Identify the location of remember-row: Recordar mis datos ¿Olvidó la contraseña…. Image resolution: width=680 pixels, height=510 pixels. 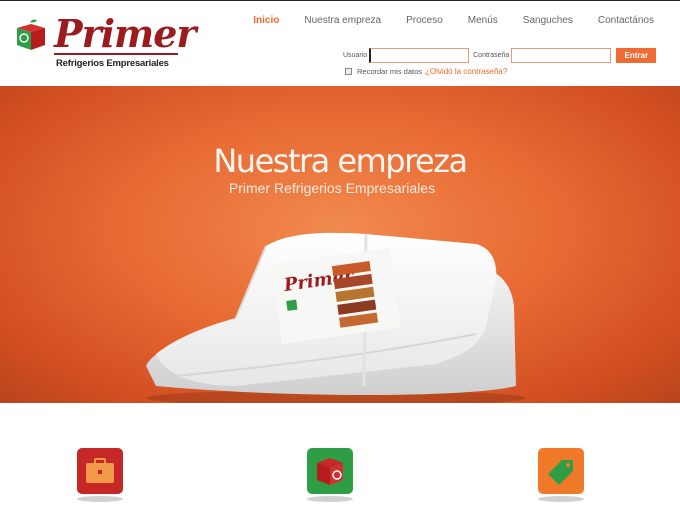
(426, 71).